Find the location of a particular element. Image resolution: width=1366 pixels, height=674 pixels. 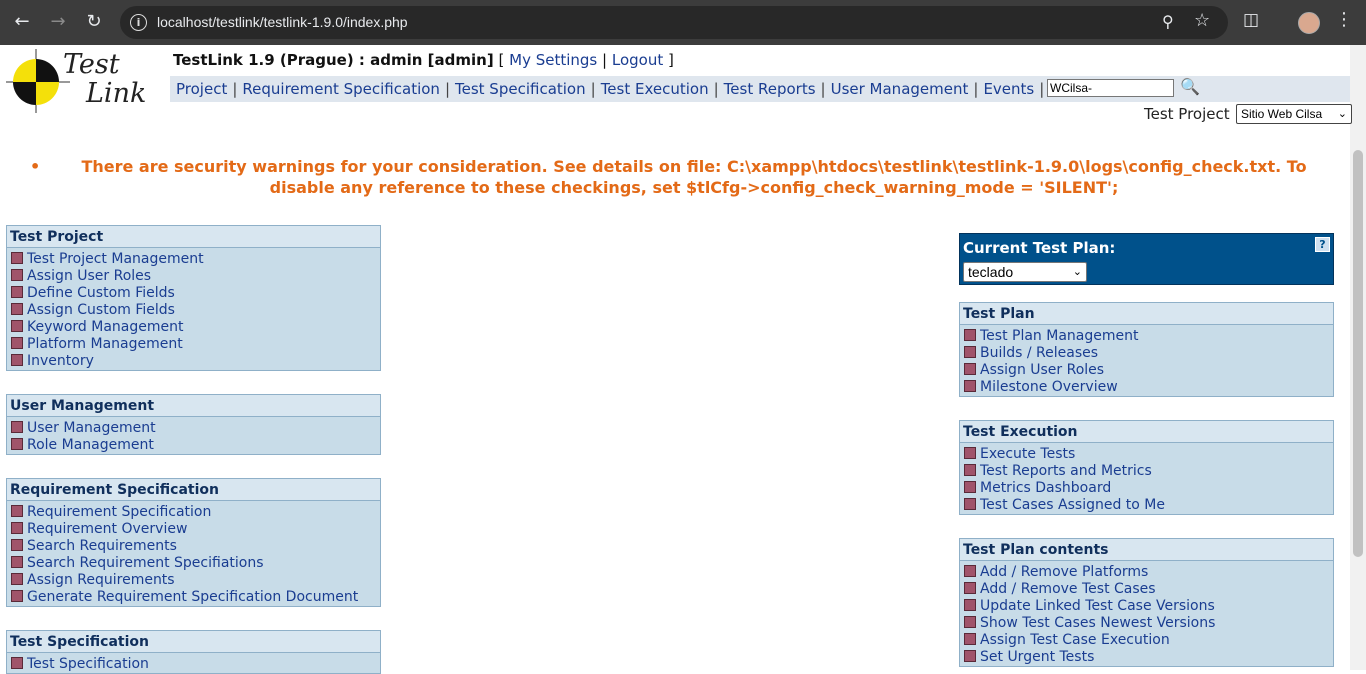

box-link-label: Requirement Specification is located at coordinates (119, 512).